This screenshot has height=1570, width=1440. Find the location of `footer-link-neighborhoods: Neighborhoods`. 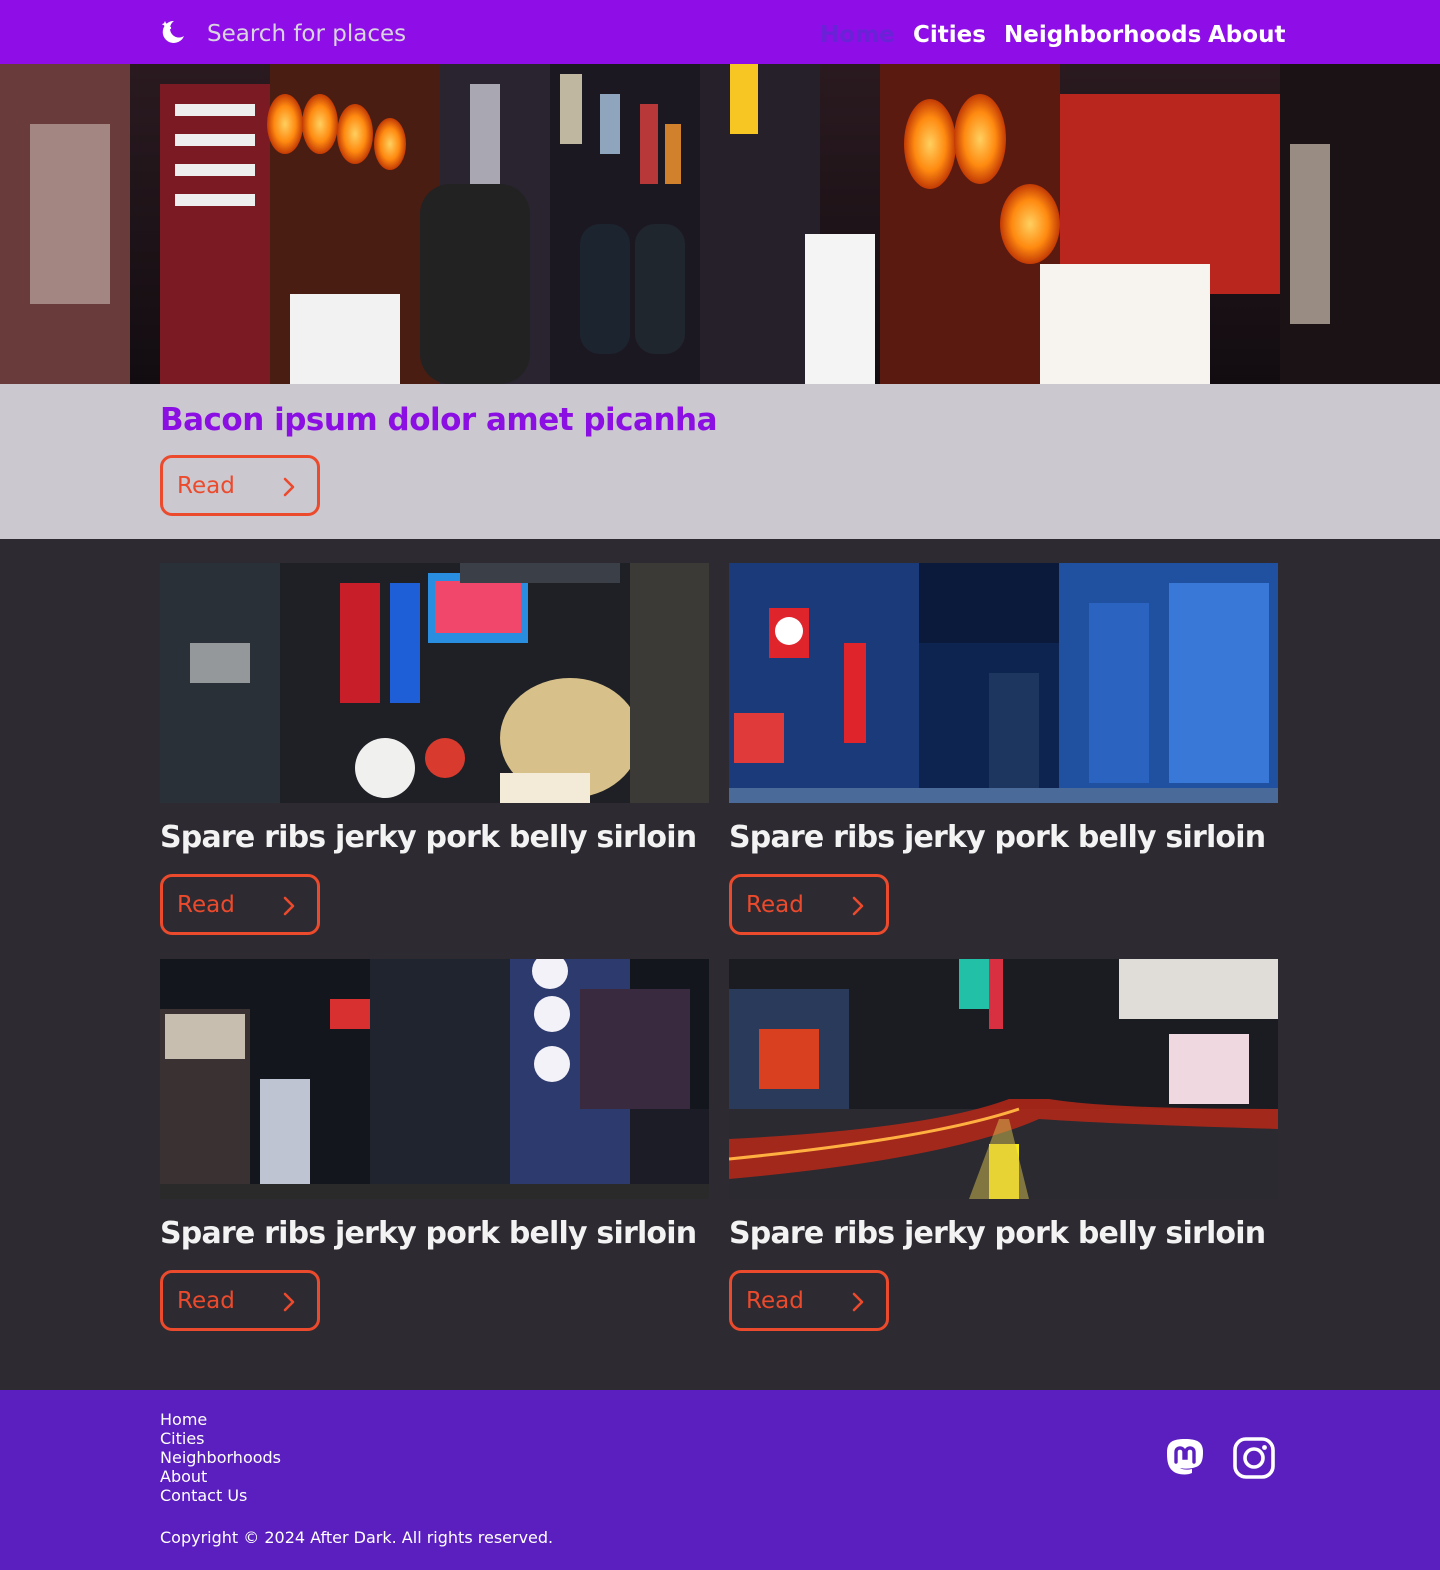

footer-link-neighborhoods: Neighborhoods is located at coordinates (220, 1457).